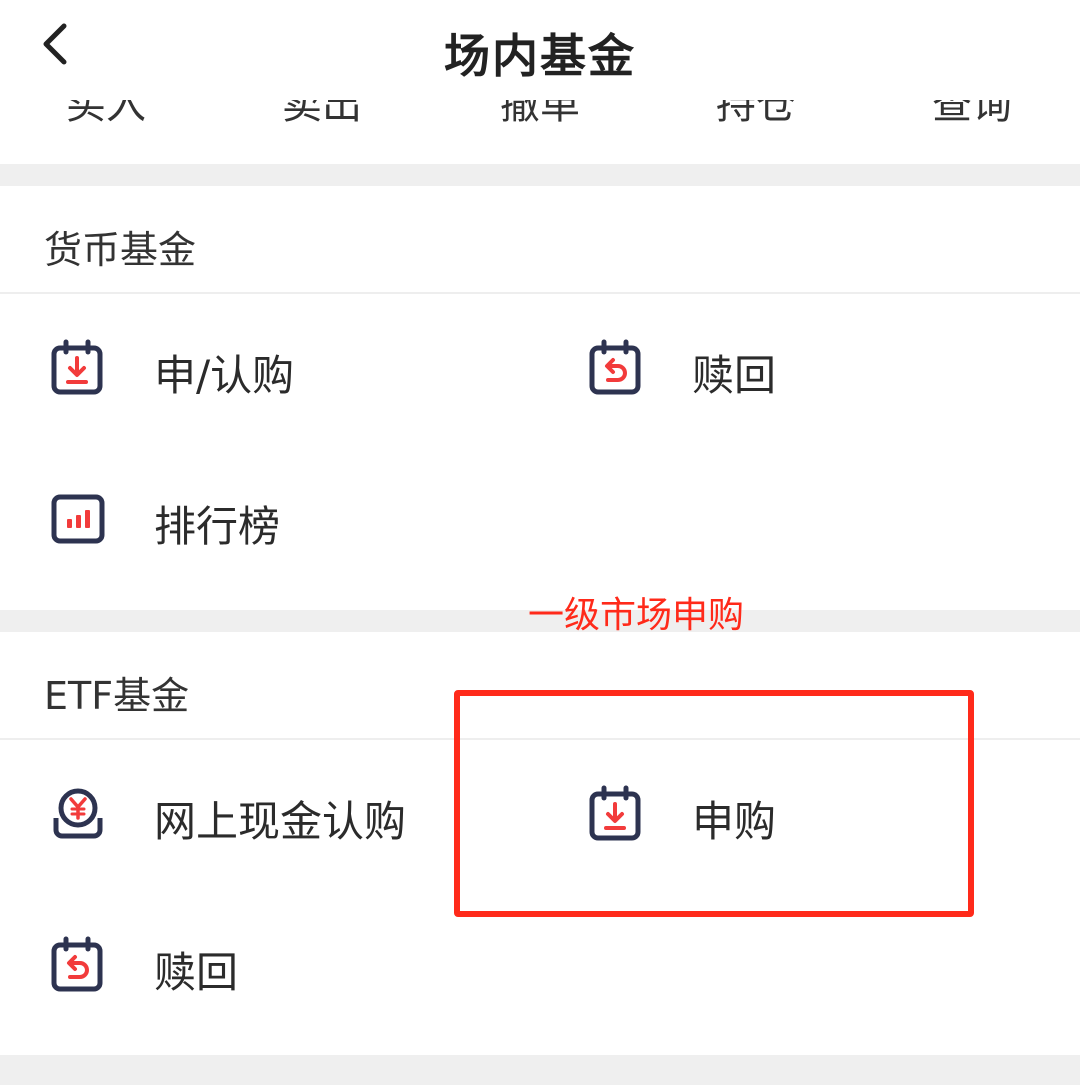 This screenshot has width=1080, height=1085. I want to click on section-title: ETF基金, so click(117, 696).